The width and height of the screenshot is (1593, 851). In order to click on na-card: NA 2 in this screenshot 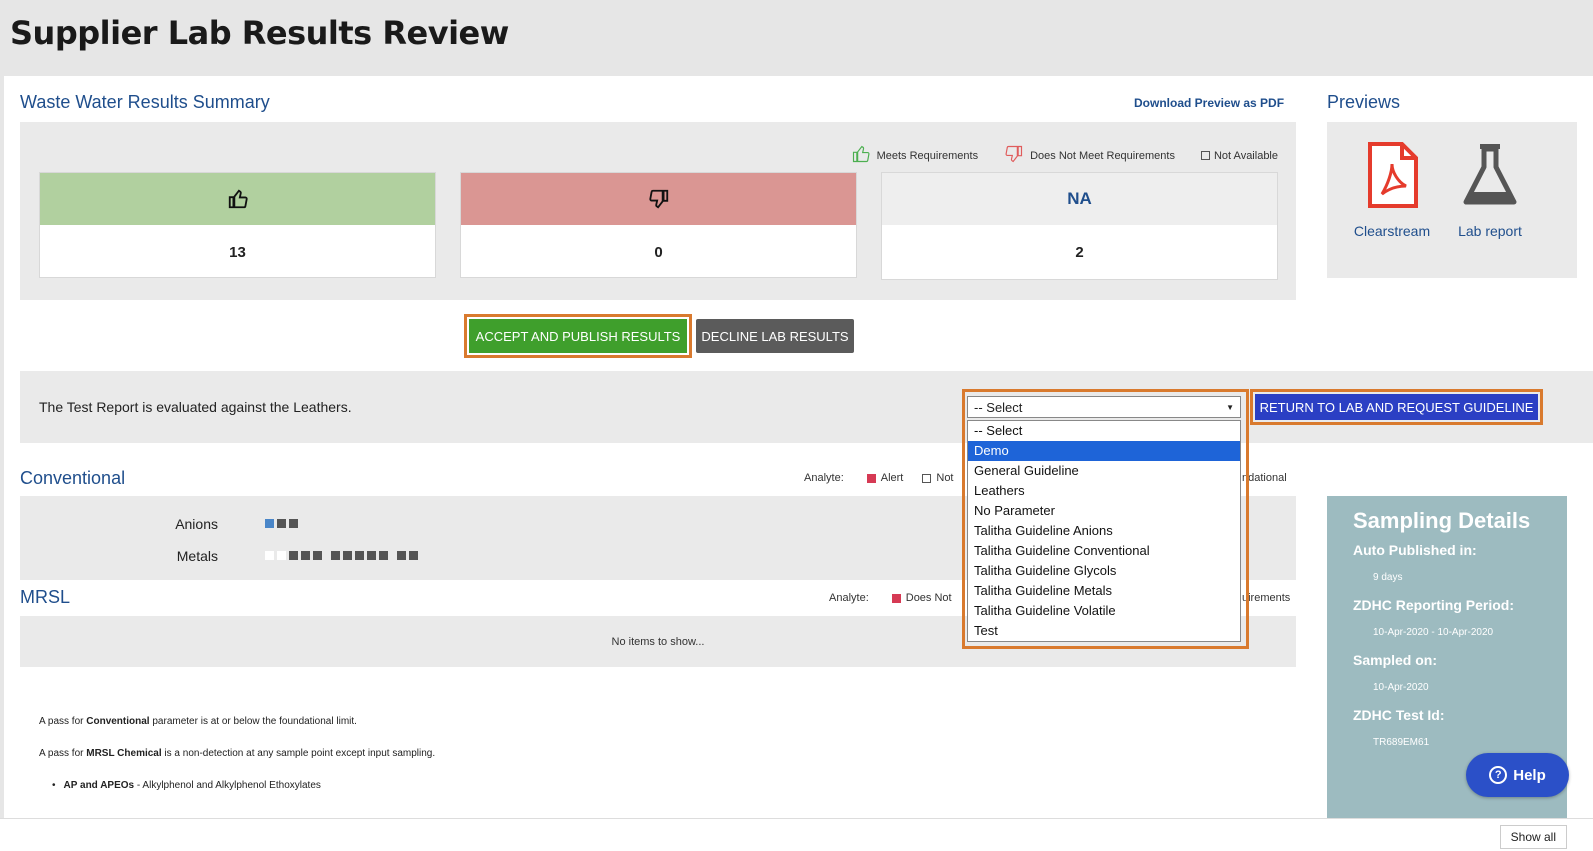, I will do `click(1079, 226)`.